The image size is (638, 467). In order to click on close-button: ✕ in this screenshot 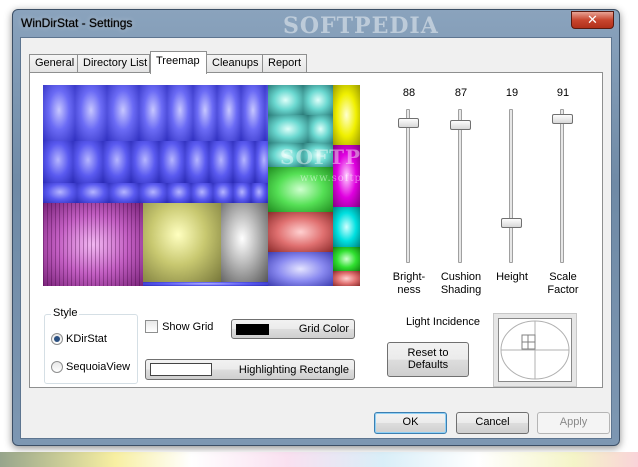, I will do `click(592, 20)`.